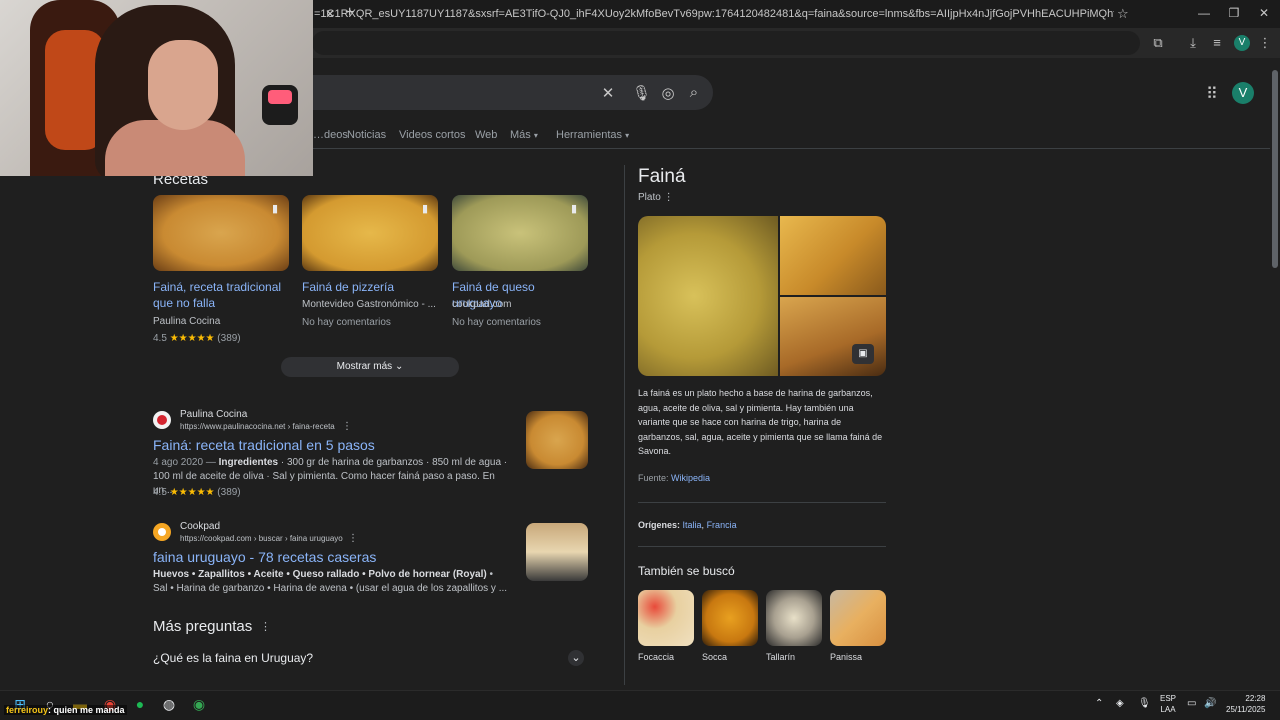  Describe the element at coordinates (666, 618) in the screenshot. I see `also-image-focaccia` at that location.